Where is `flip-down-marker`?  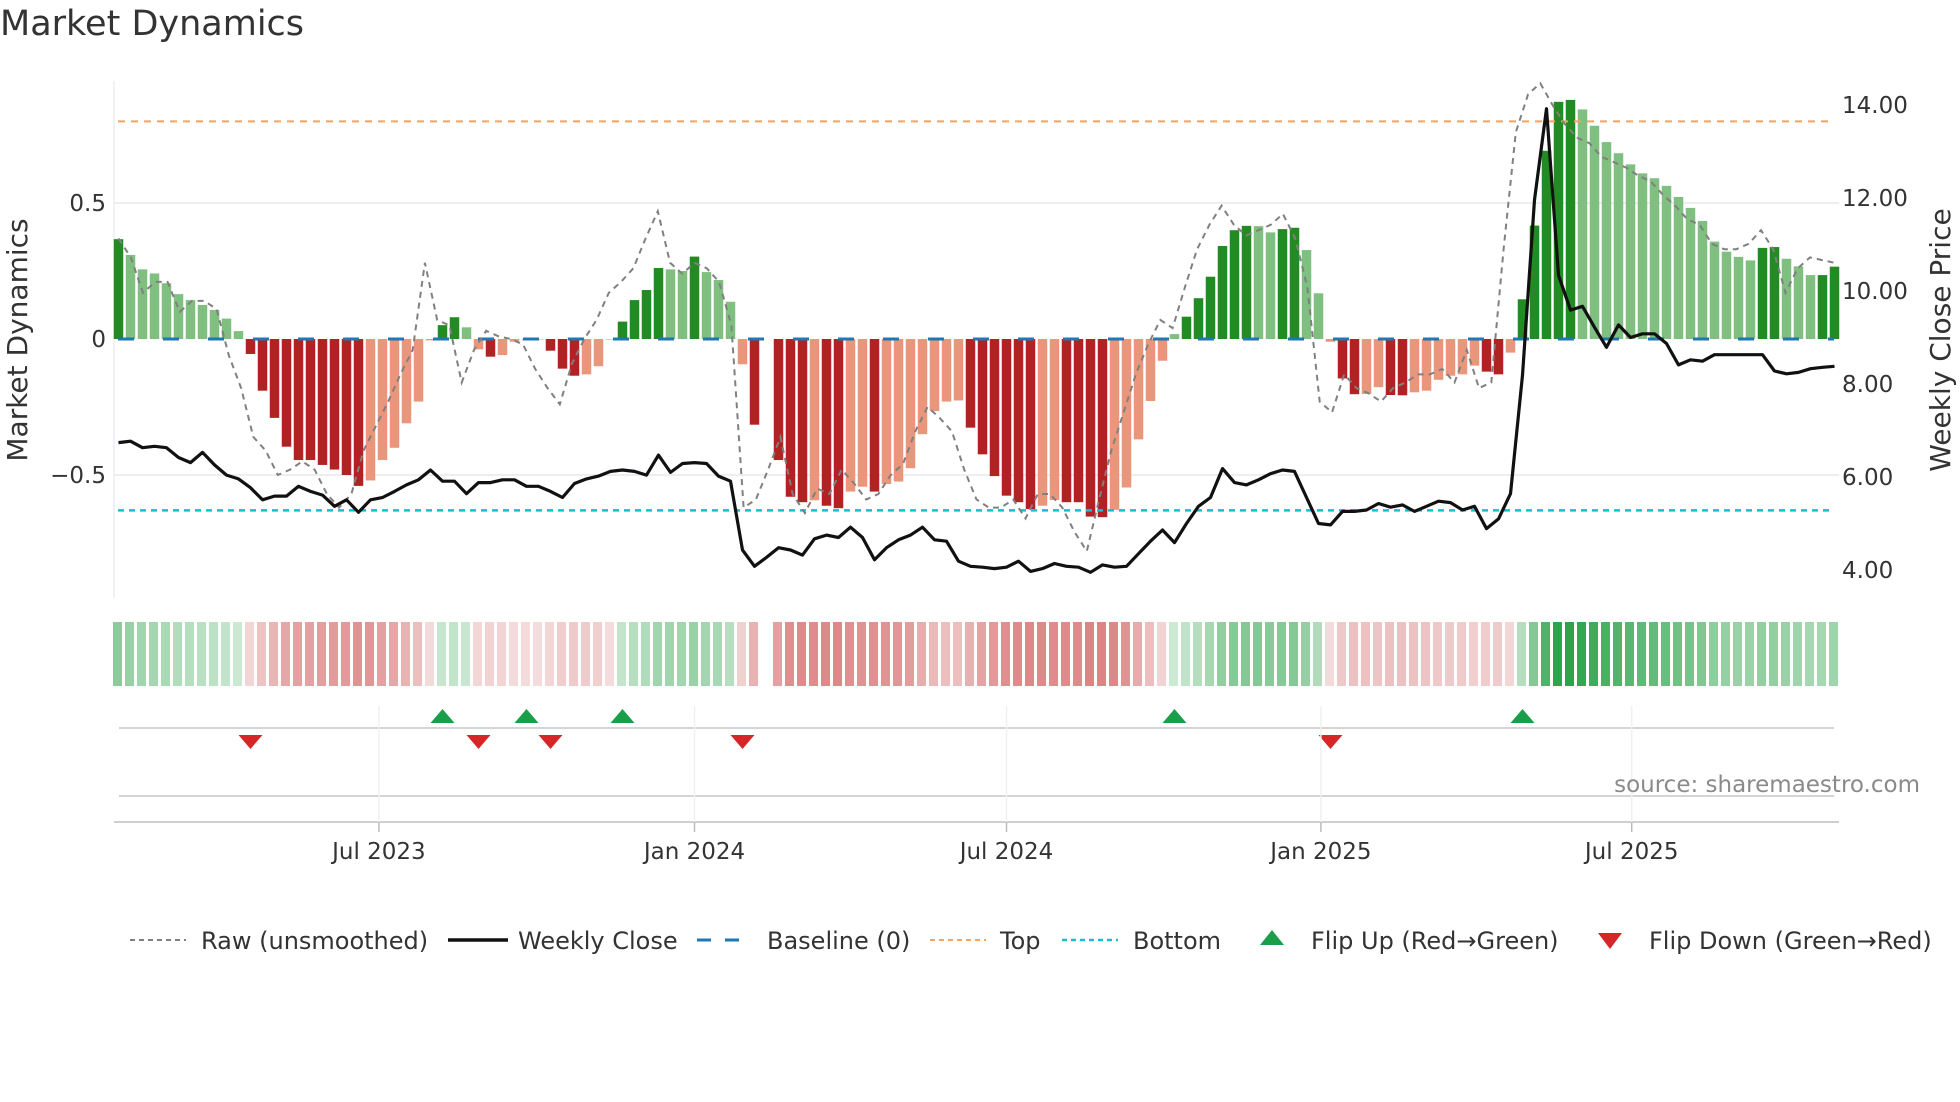 flip-down-marker is located at coordinates (1330, 742).